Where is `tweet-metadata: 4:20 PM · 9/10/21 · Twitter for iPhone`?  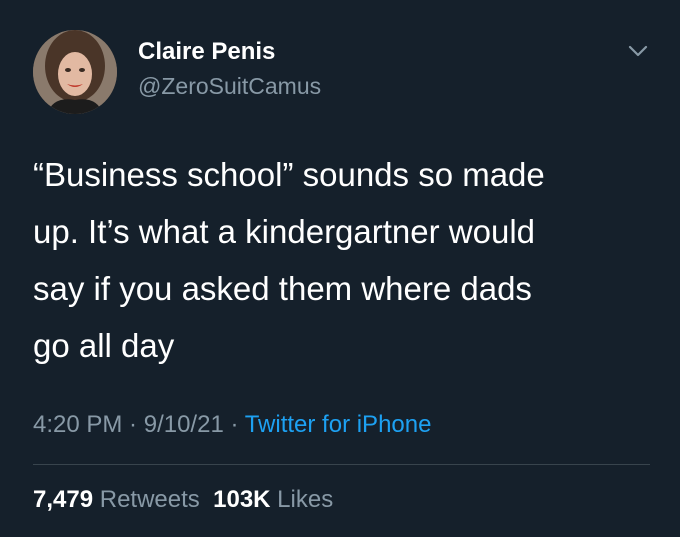
tweet-metadata: 4:20 PM · 9/10/21 · Twitter for iPhone is located at coordinates (232, 425).